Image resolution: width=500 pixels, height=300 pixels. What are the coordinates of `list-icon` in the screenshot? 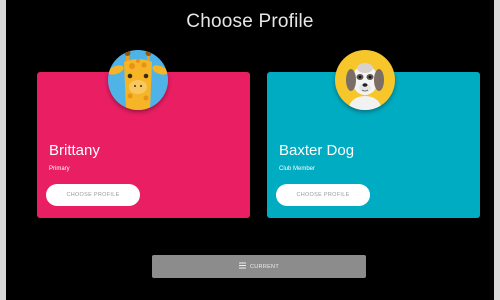 It's located at (242, 266).